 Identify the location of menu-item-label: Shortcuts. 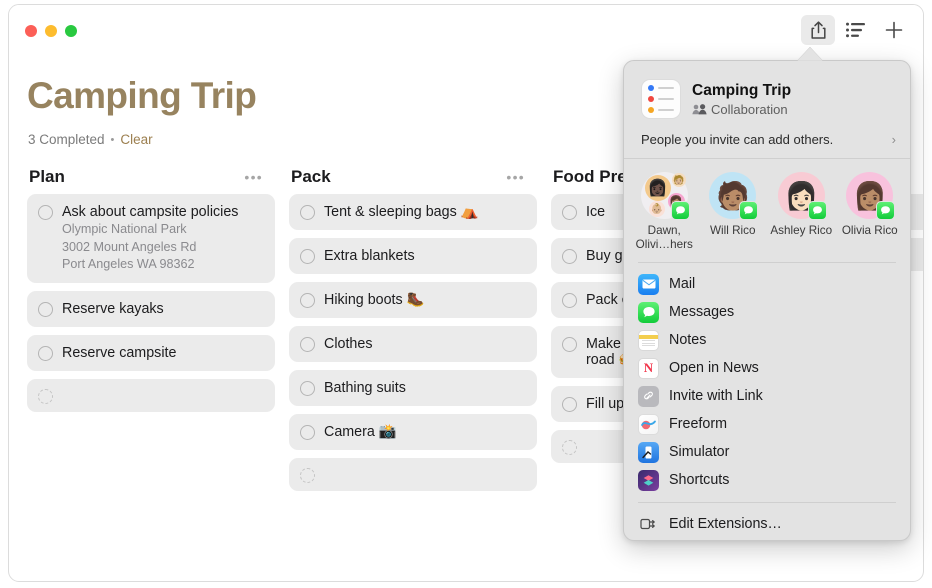
(699, 480).